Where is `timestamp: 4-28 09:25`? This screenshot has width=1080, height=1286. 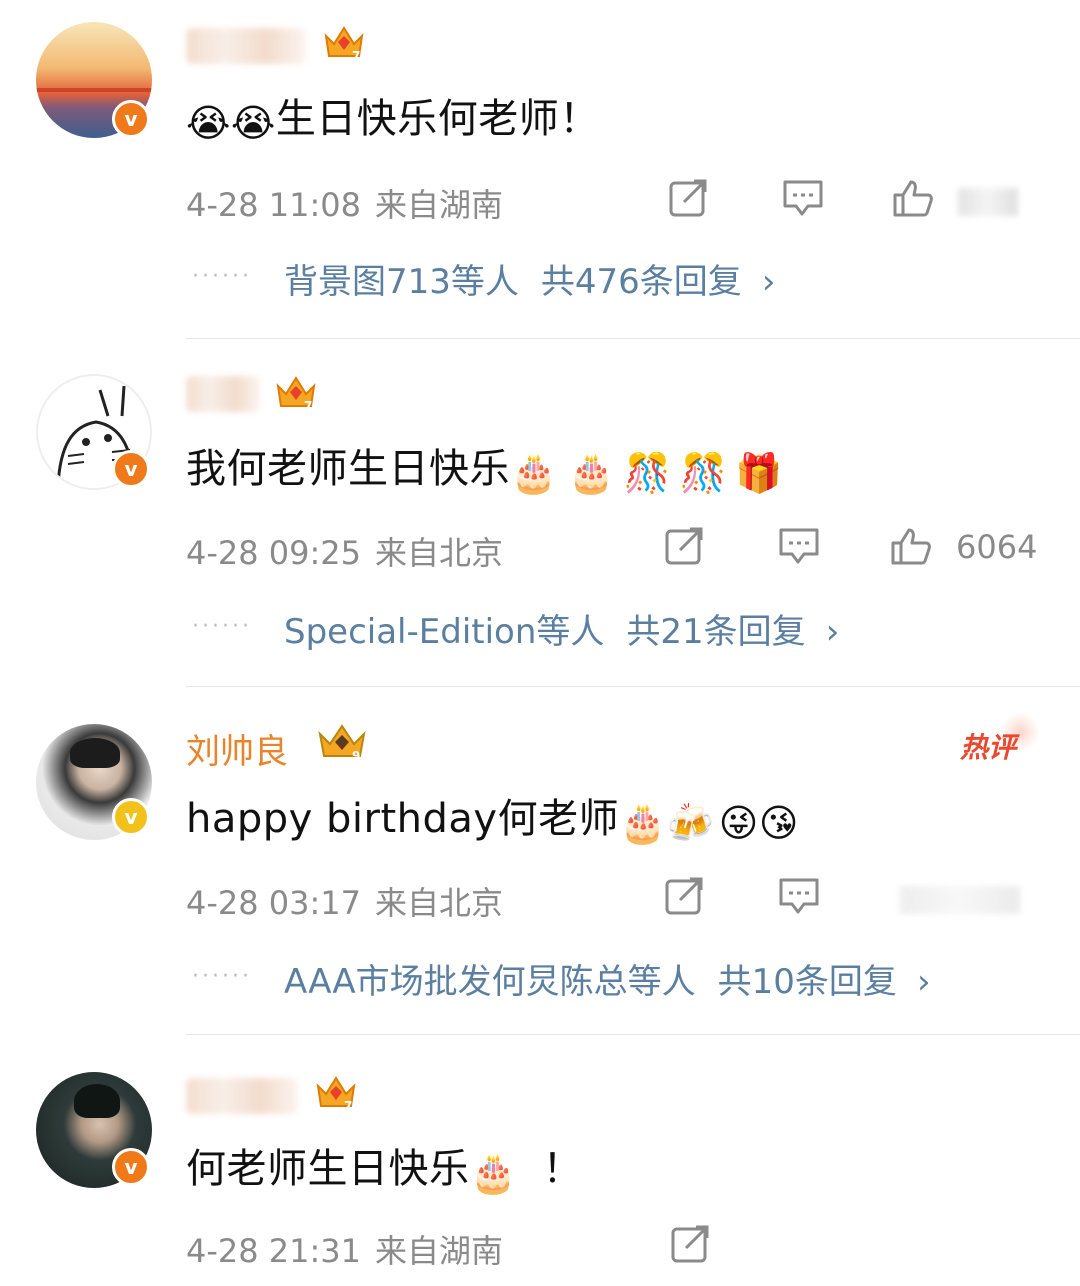 timestamp: 4-28 09:25 is located at coordinates (274, 553).